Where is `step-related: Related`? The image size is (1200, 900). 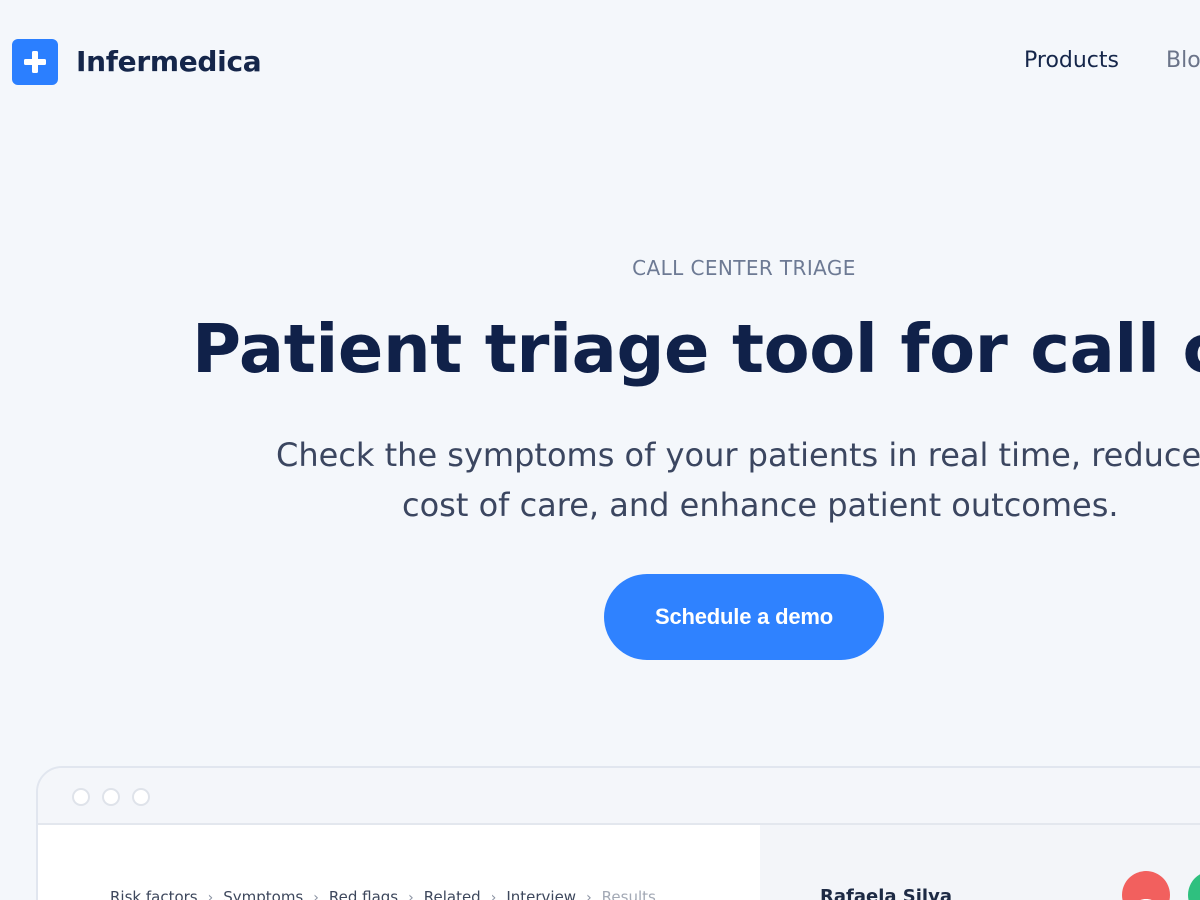 step-related: Related is located at coordinates (452, 893).